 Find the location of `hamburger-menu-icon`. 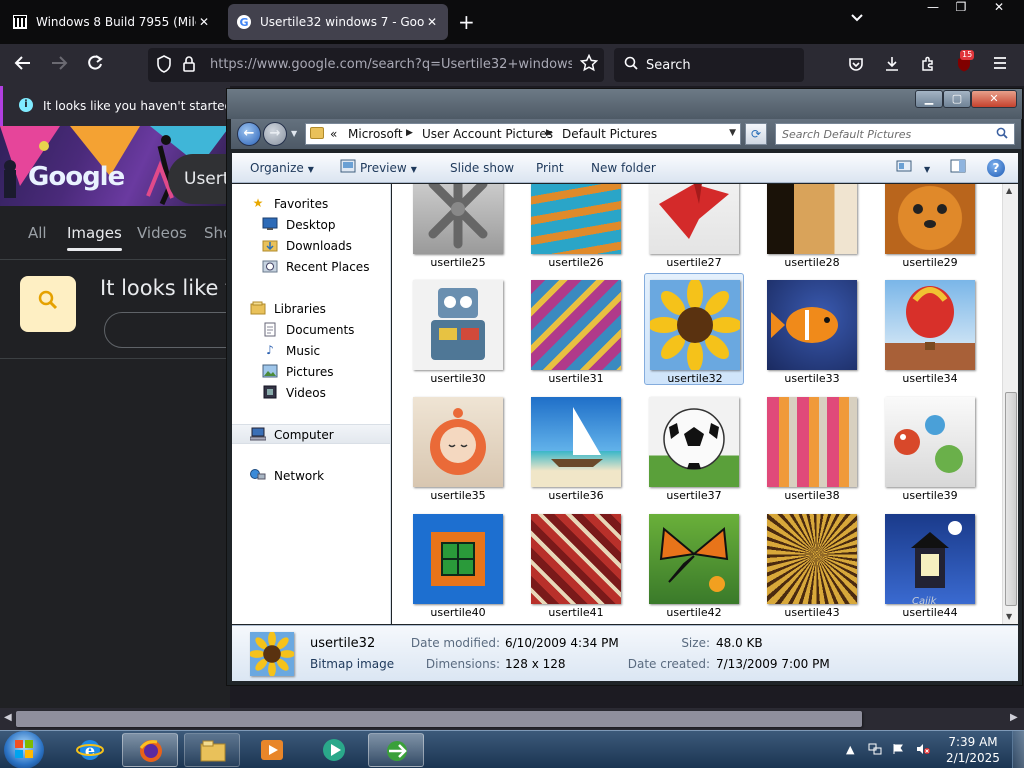

hamburger-menu-icon is located at coordinates (1000, 65).